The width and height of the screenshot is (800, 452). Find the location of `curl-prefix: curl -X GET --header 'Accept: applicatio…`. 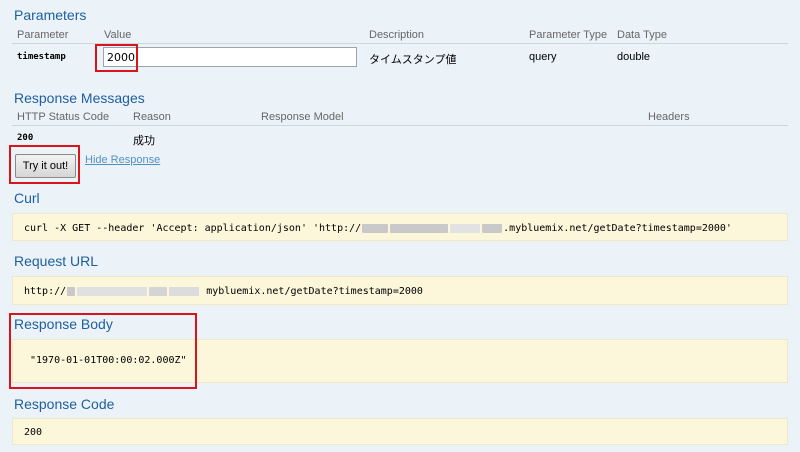

curl-prefix: curl -X GET --header 'Accept: applicatio… is located at coordinates (193, 228).